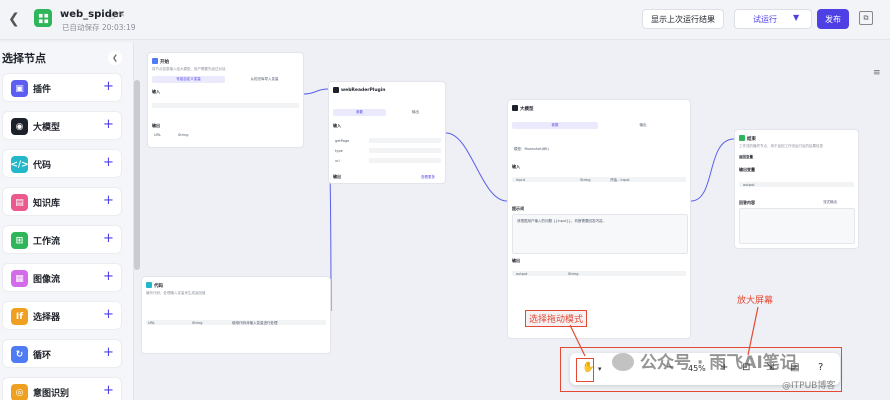 This screenshot has height=400, width=890. Describe the element at coordinates (718, 363) in the screenshot. I see `watermark-text: 公众号 · 雨飞AI笔记` at that location.